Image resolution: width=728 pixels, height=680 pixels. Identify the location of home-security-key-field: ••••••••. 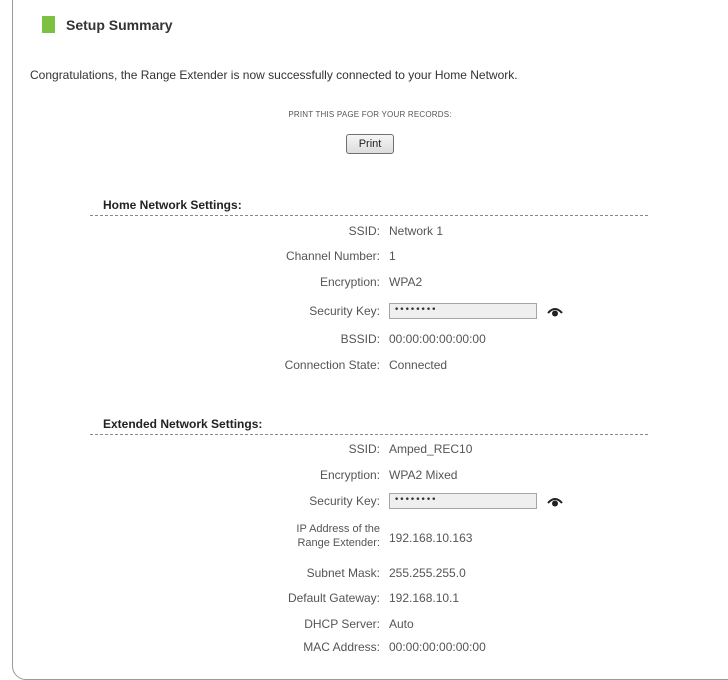
(463, 311).